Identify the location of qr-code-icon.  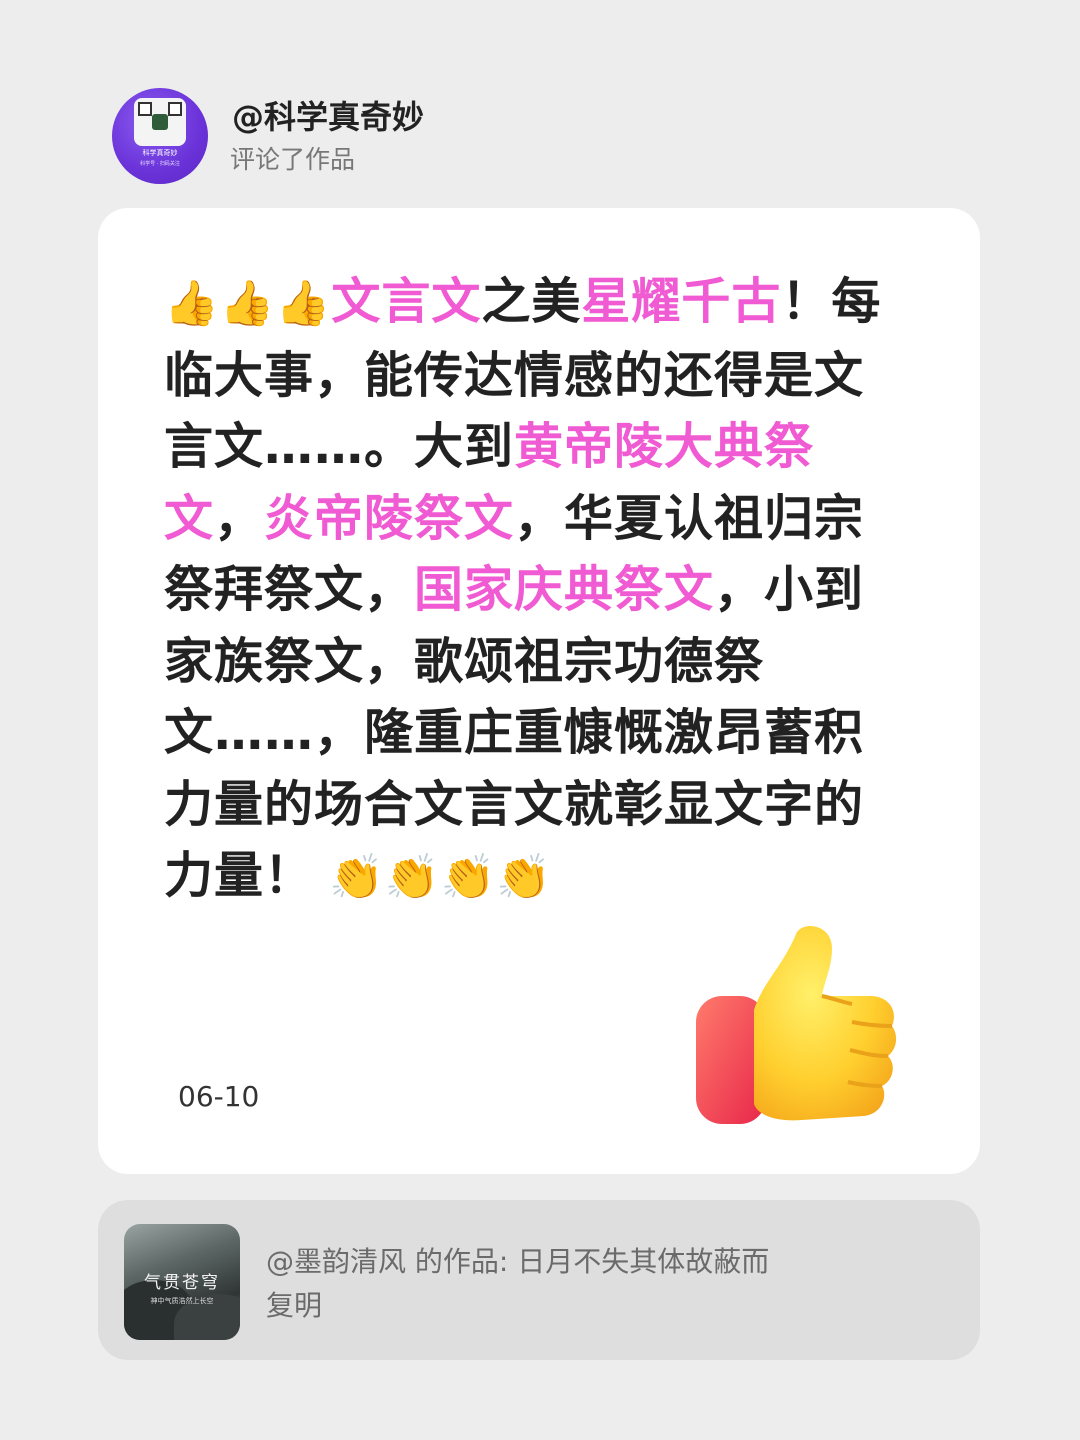
(160, 122).